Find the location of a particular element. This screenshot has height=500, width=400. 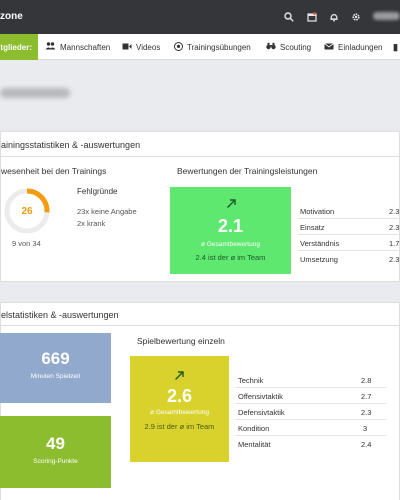

player-name is located at coordinates (35, 93).